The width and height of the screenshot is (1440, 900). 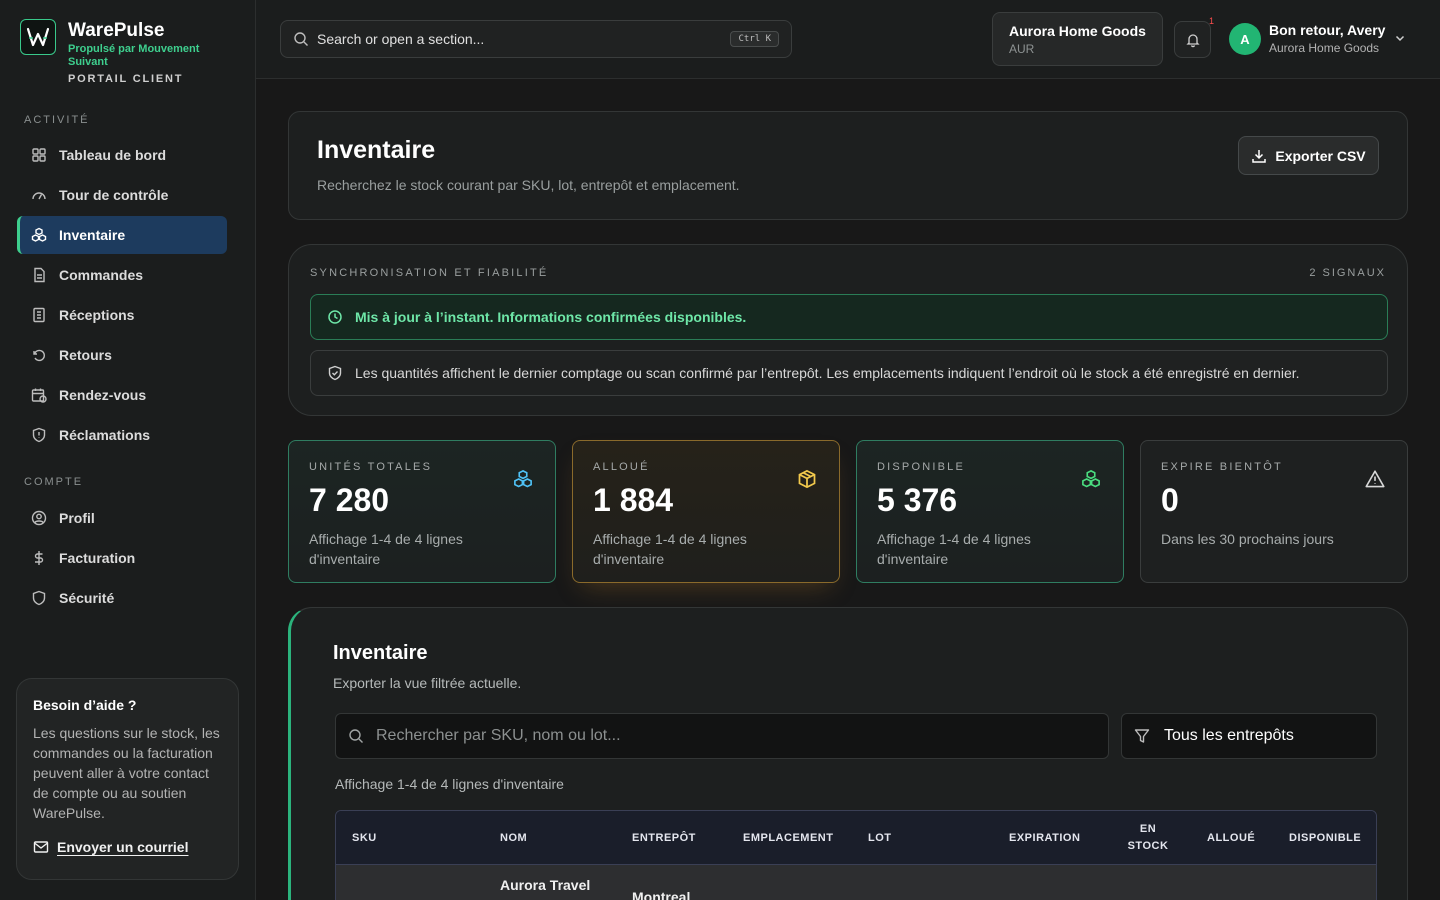 What do you see at coordinates (1325, 838) in the screenshot?
I see `column-header-available: DISPONIBLE` at bounding box center [1325, 838].